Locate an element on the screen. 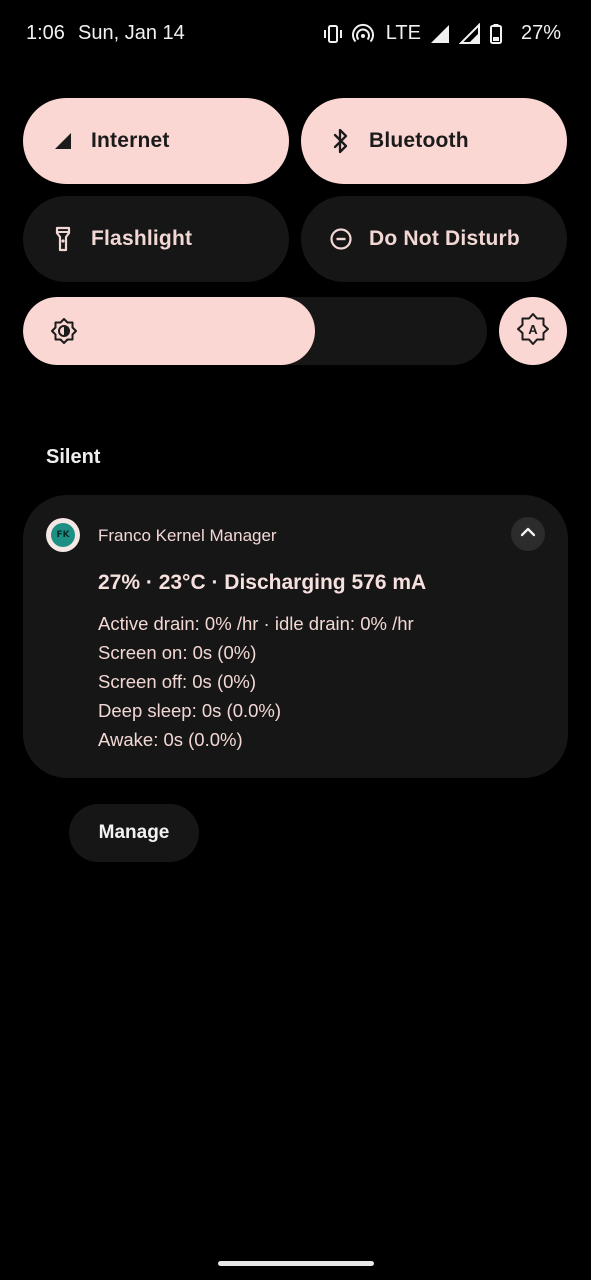  tile-flashlight: Flashlight is located at coordinates (156, 239).